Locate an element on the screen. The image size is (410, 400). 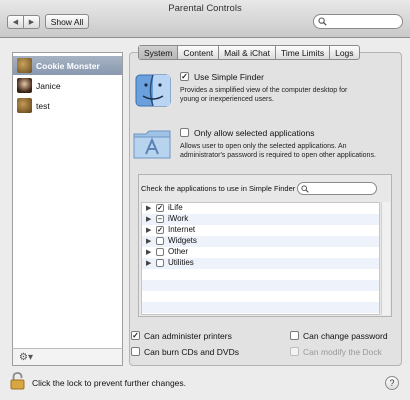
burn-cds-checkbox is located at coordinates (135, 351).